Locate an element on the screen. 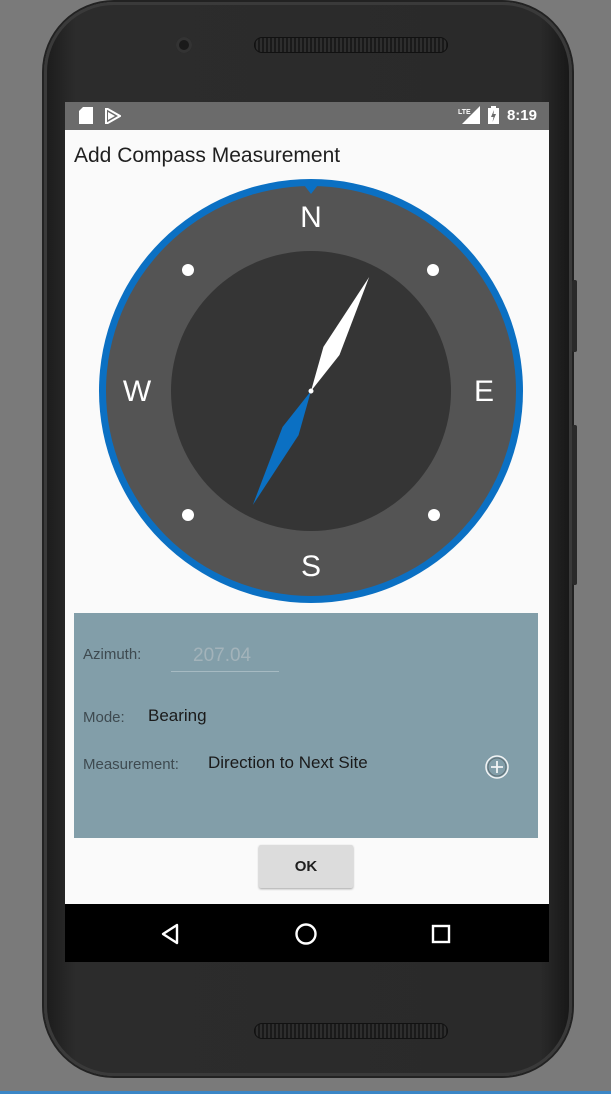  signal-icon: LTE is located at coordinates (469, 115).